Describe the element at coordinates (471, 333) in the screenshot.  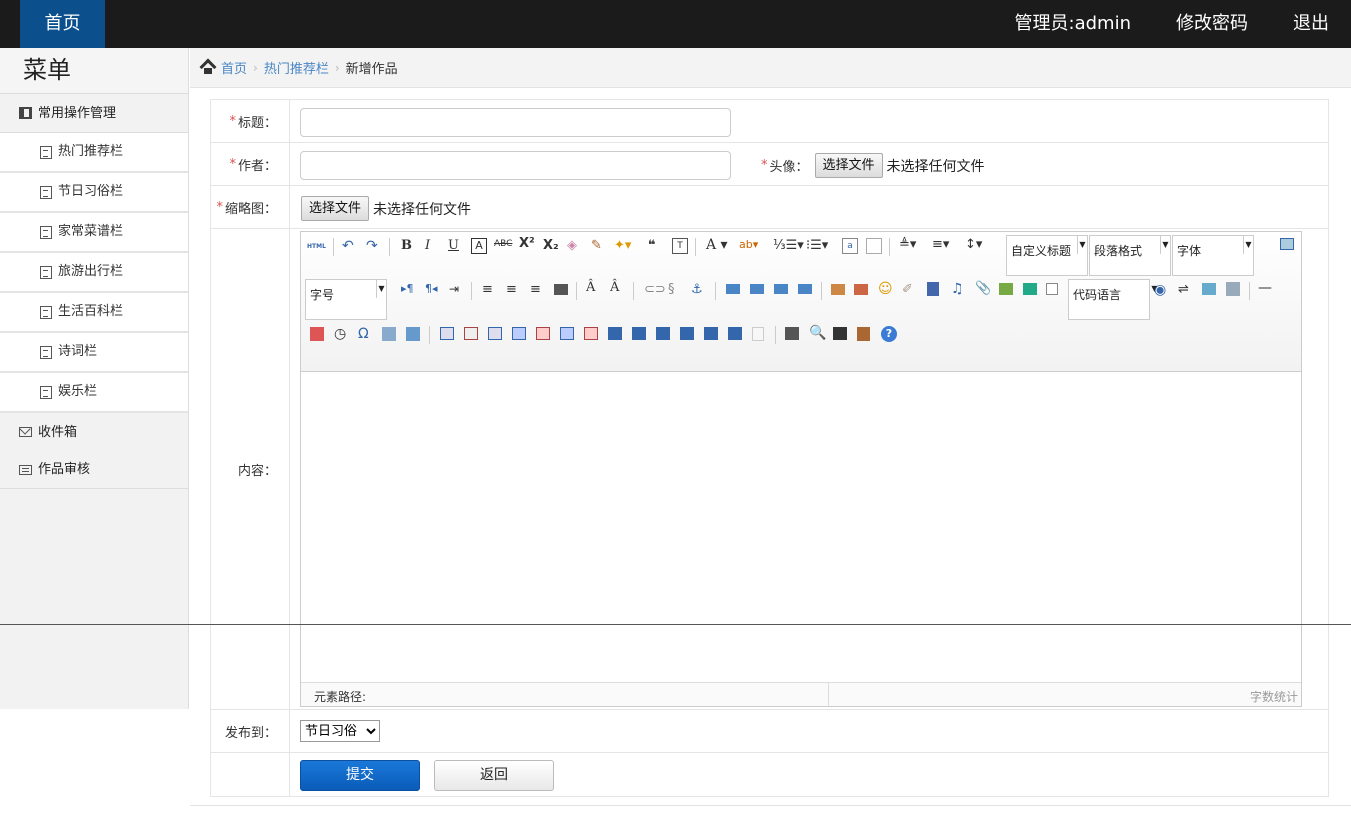
I see `delete-table-icon` at that location.